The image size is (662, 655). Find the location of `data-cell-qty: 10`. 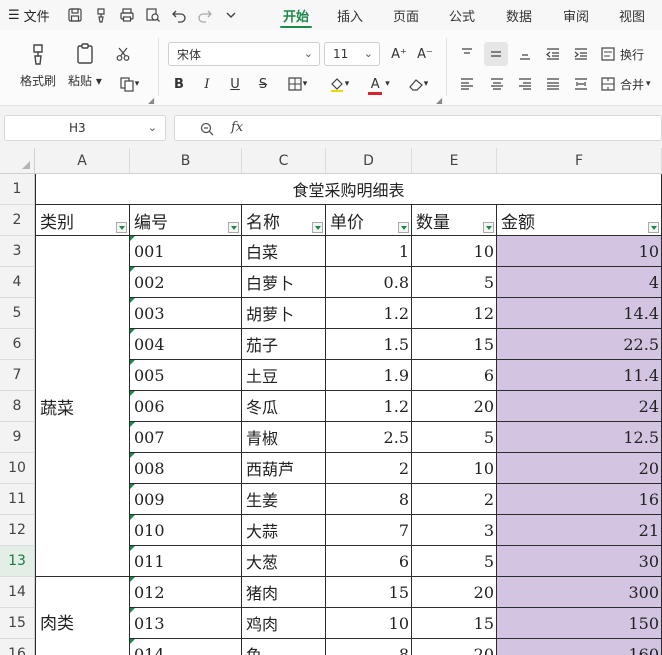

data-cell-qty: 10 is located at coordinates (454, 468).